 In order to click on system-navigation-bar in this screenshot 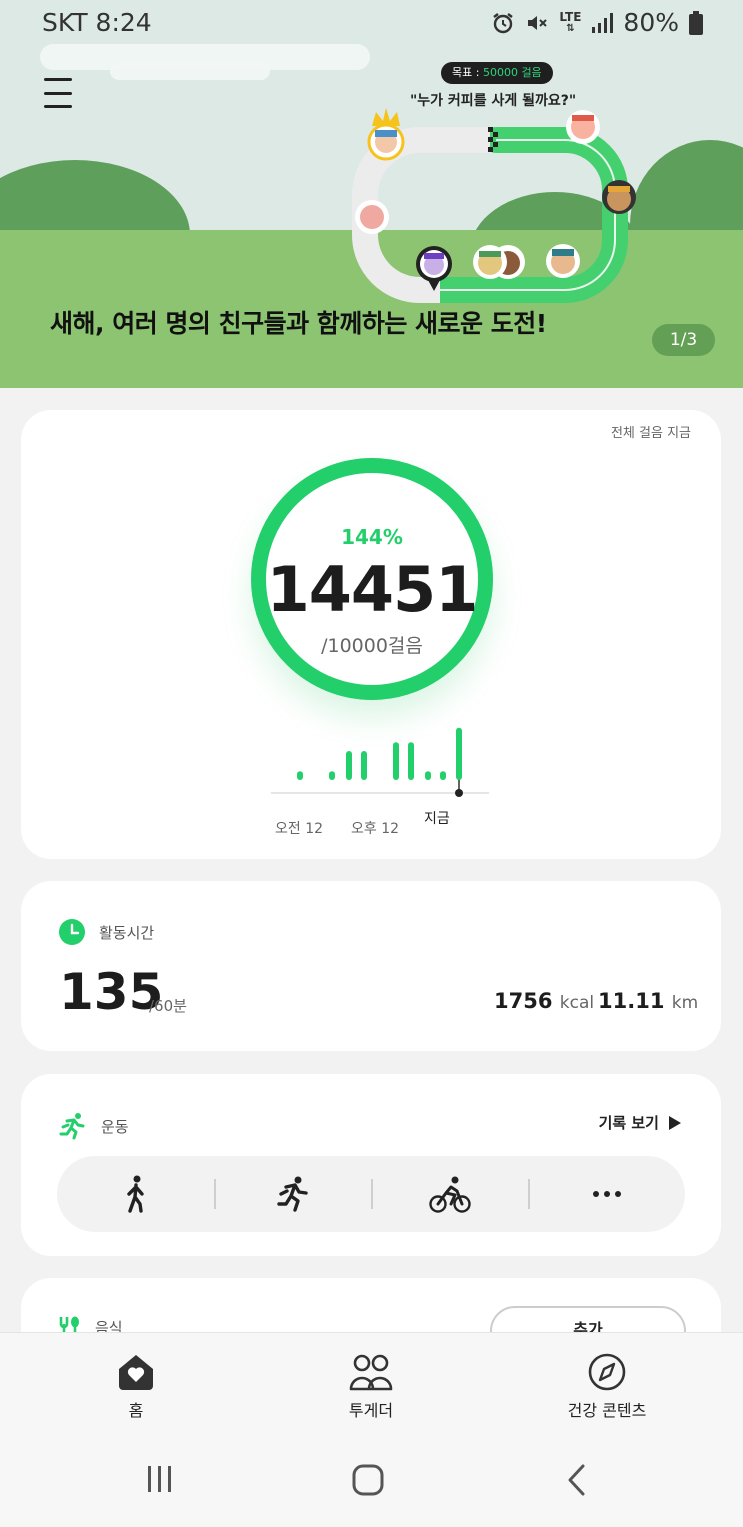, I will do `click(371, 1483)`.